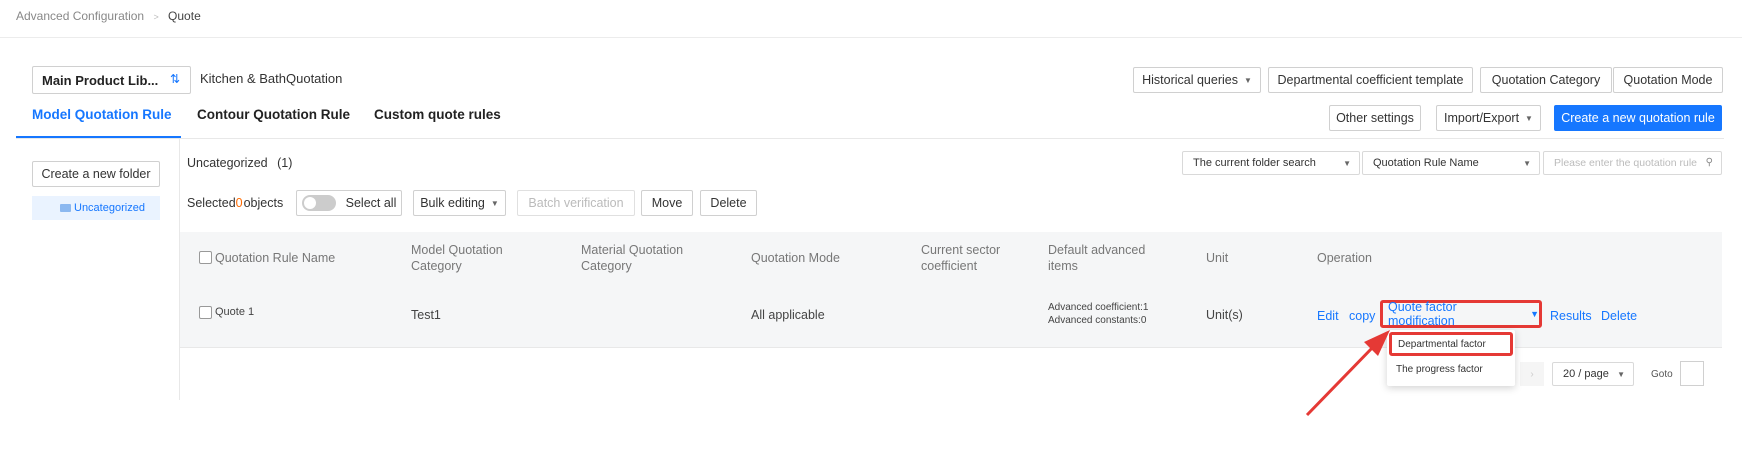  I want to click on delete-button: Delete, so click(728, 203).